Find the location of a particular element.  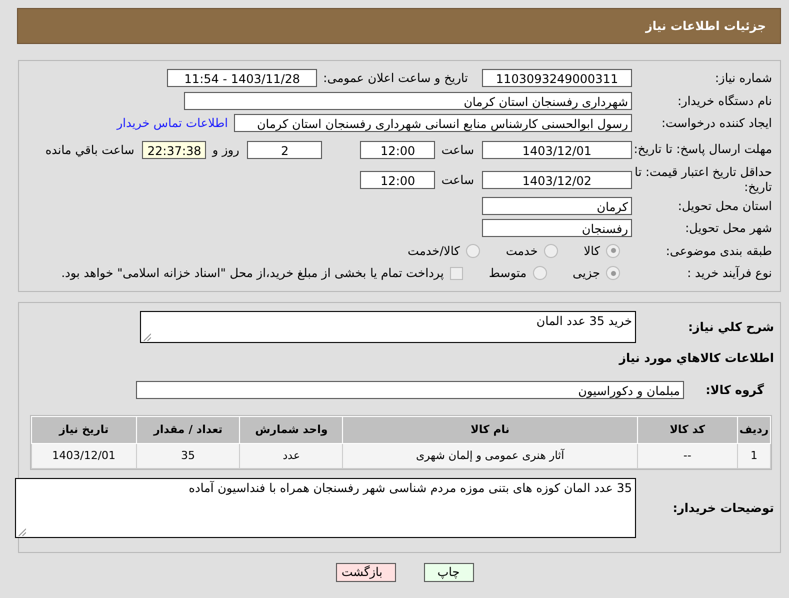

days-label: روز و is located at coordinates (226, 149).